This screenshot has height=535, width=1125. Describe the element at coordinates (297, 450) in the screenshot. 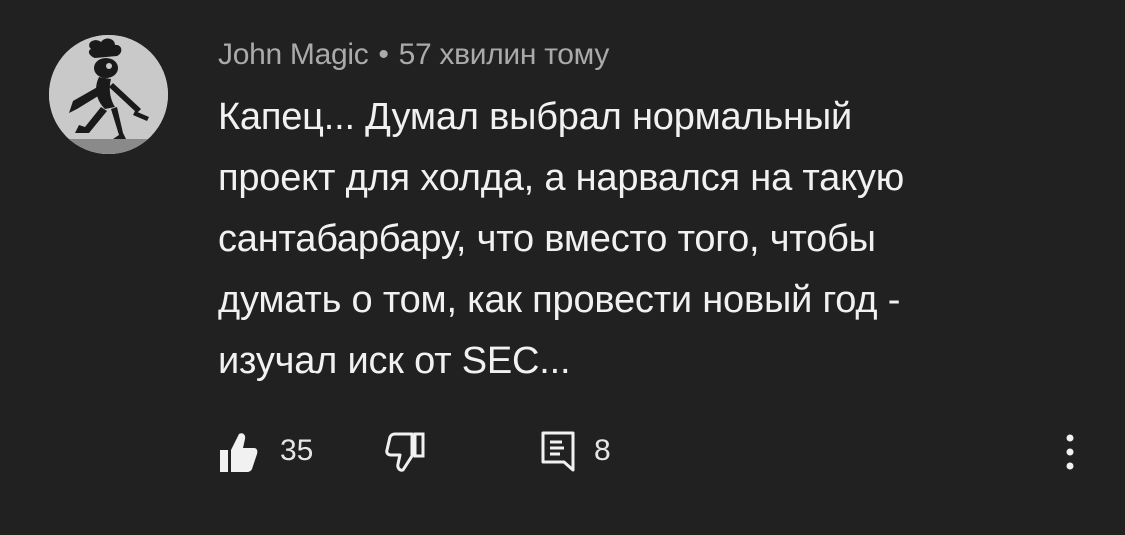

I see `like-count: 35` at that location.